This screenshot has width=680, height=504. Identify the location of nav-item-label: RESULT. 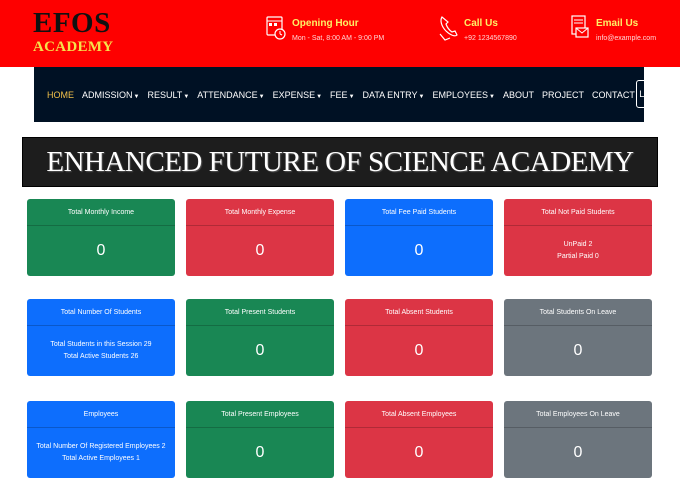
(165, 95).